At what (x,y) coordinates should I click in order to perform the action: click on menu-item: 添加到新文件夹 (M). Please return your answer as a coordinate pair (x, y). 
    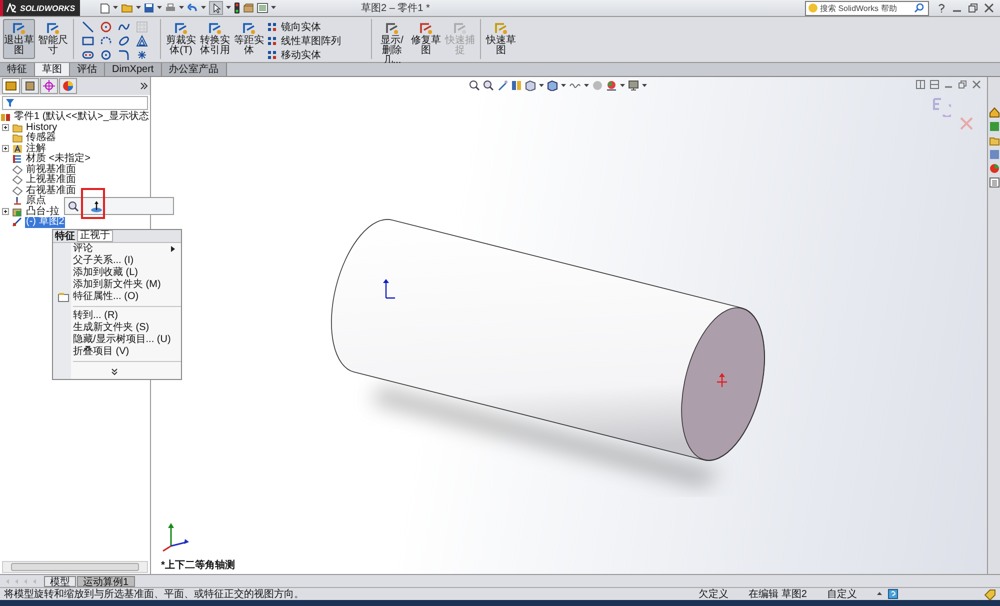
    Looking at the image, I should click on (117, 285).